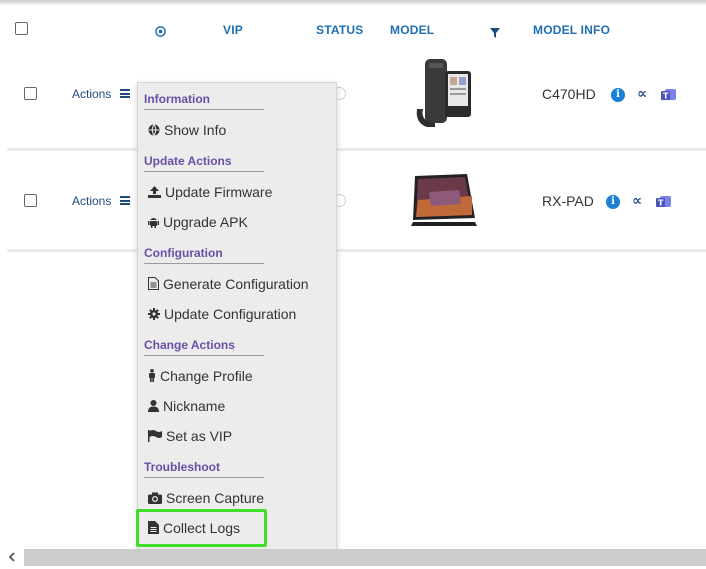 The width and height of the screenshot is (706, 569). Describe the element at coordinates (339, 30) in the screenshot. I see `column-header-status: STATUS` at that location.